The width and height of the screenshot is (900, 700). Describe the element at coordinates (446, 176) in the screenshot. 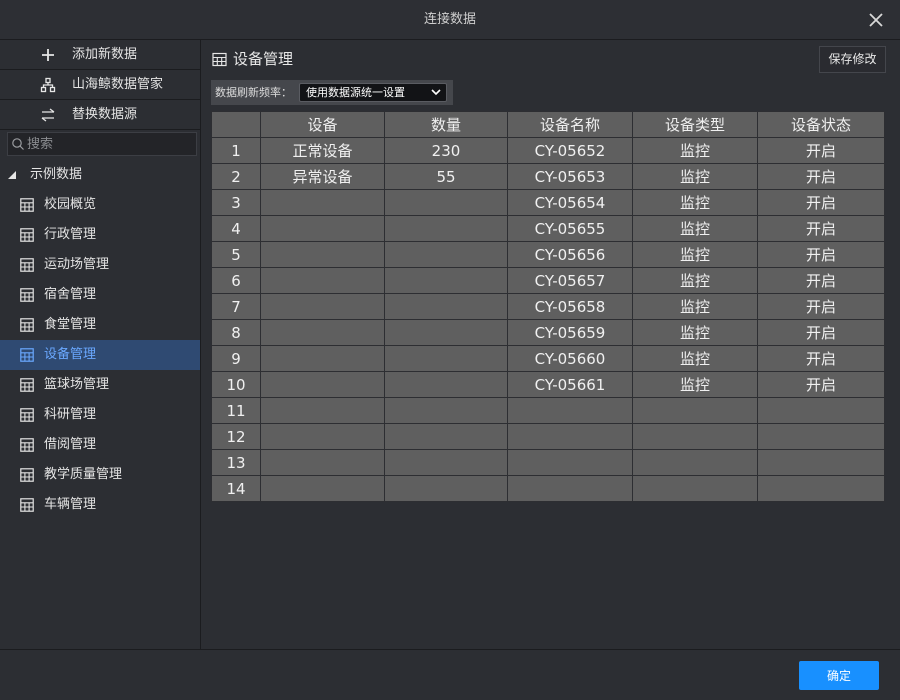

I see `table-cell: 55` at that location.